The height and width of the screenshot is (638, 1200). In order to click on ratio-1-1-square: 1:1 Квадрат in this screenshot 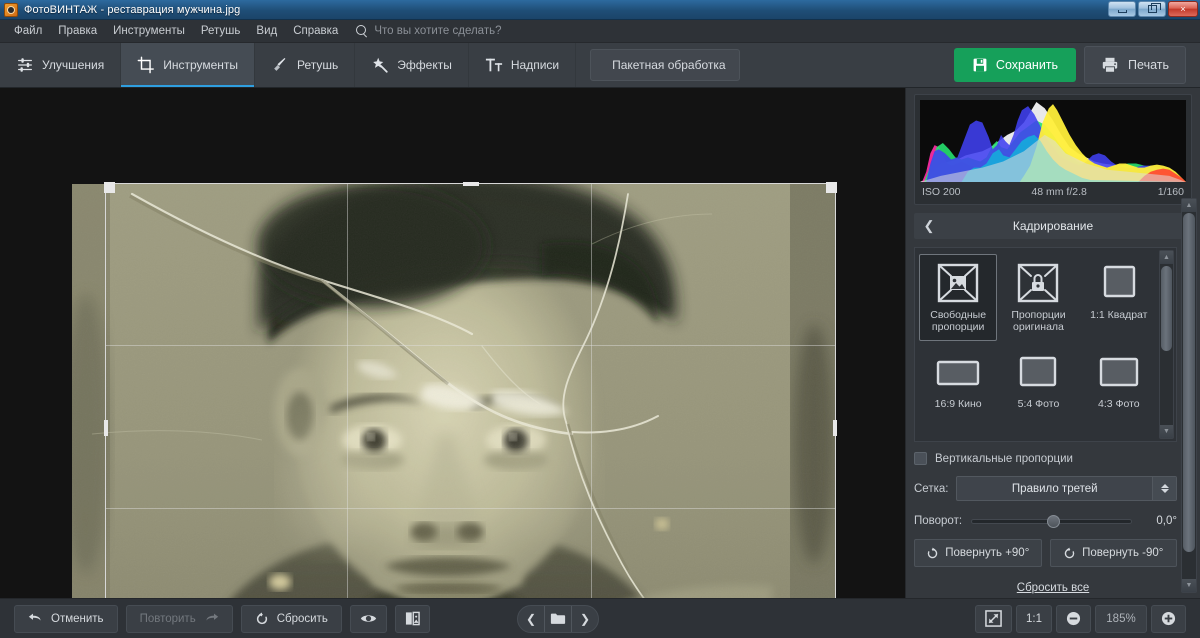, I will do `click(1119, 297)`.